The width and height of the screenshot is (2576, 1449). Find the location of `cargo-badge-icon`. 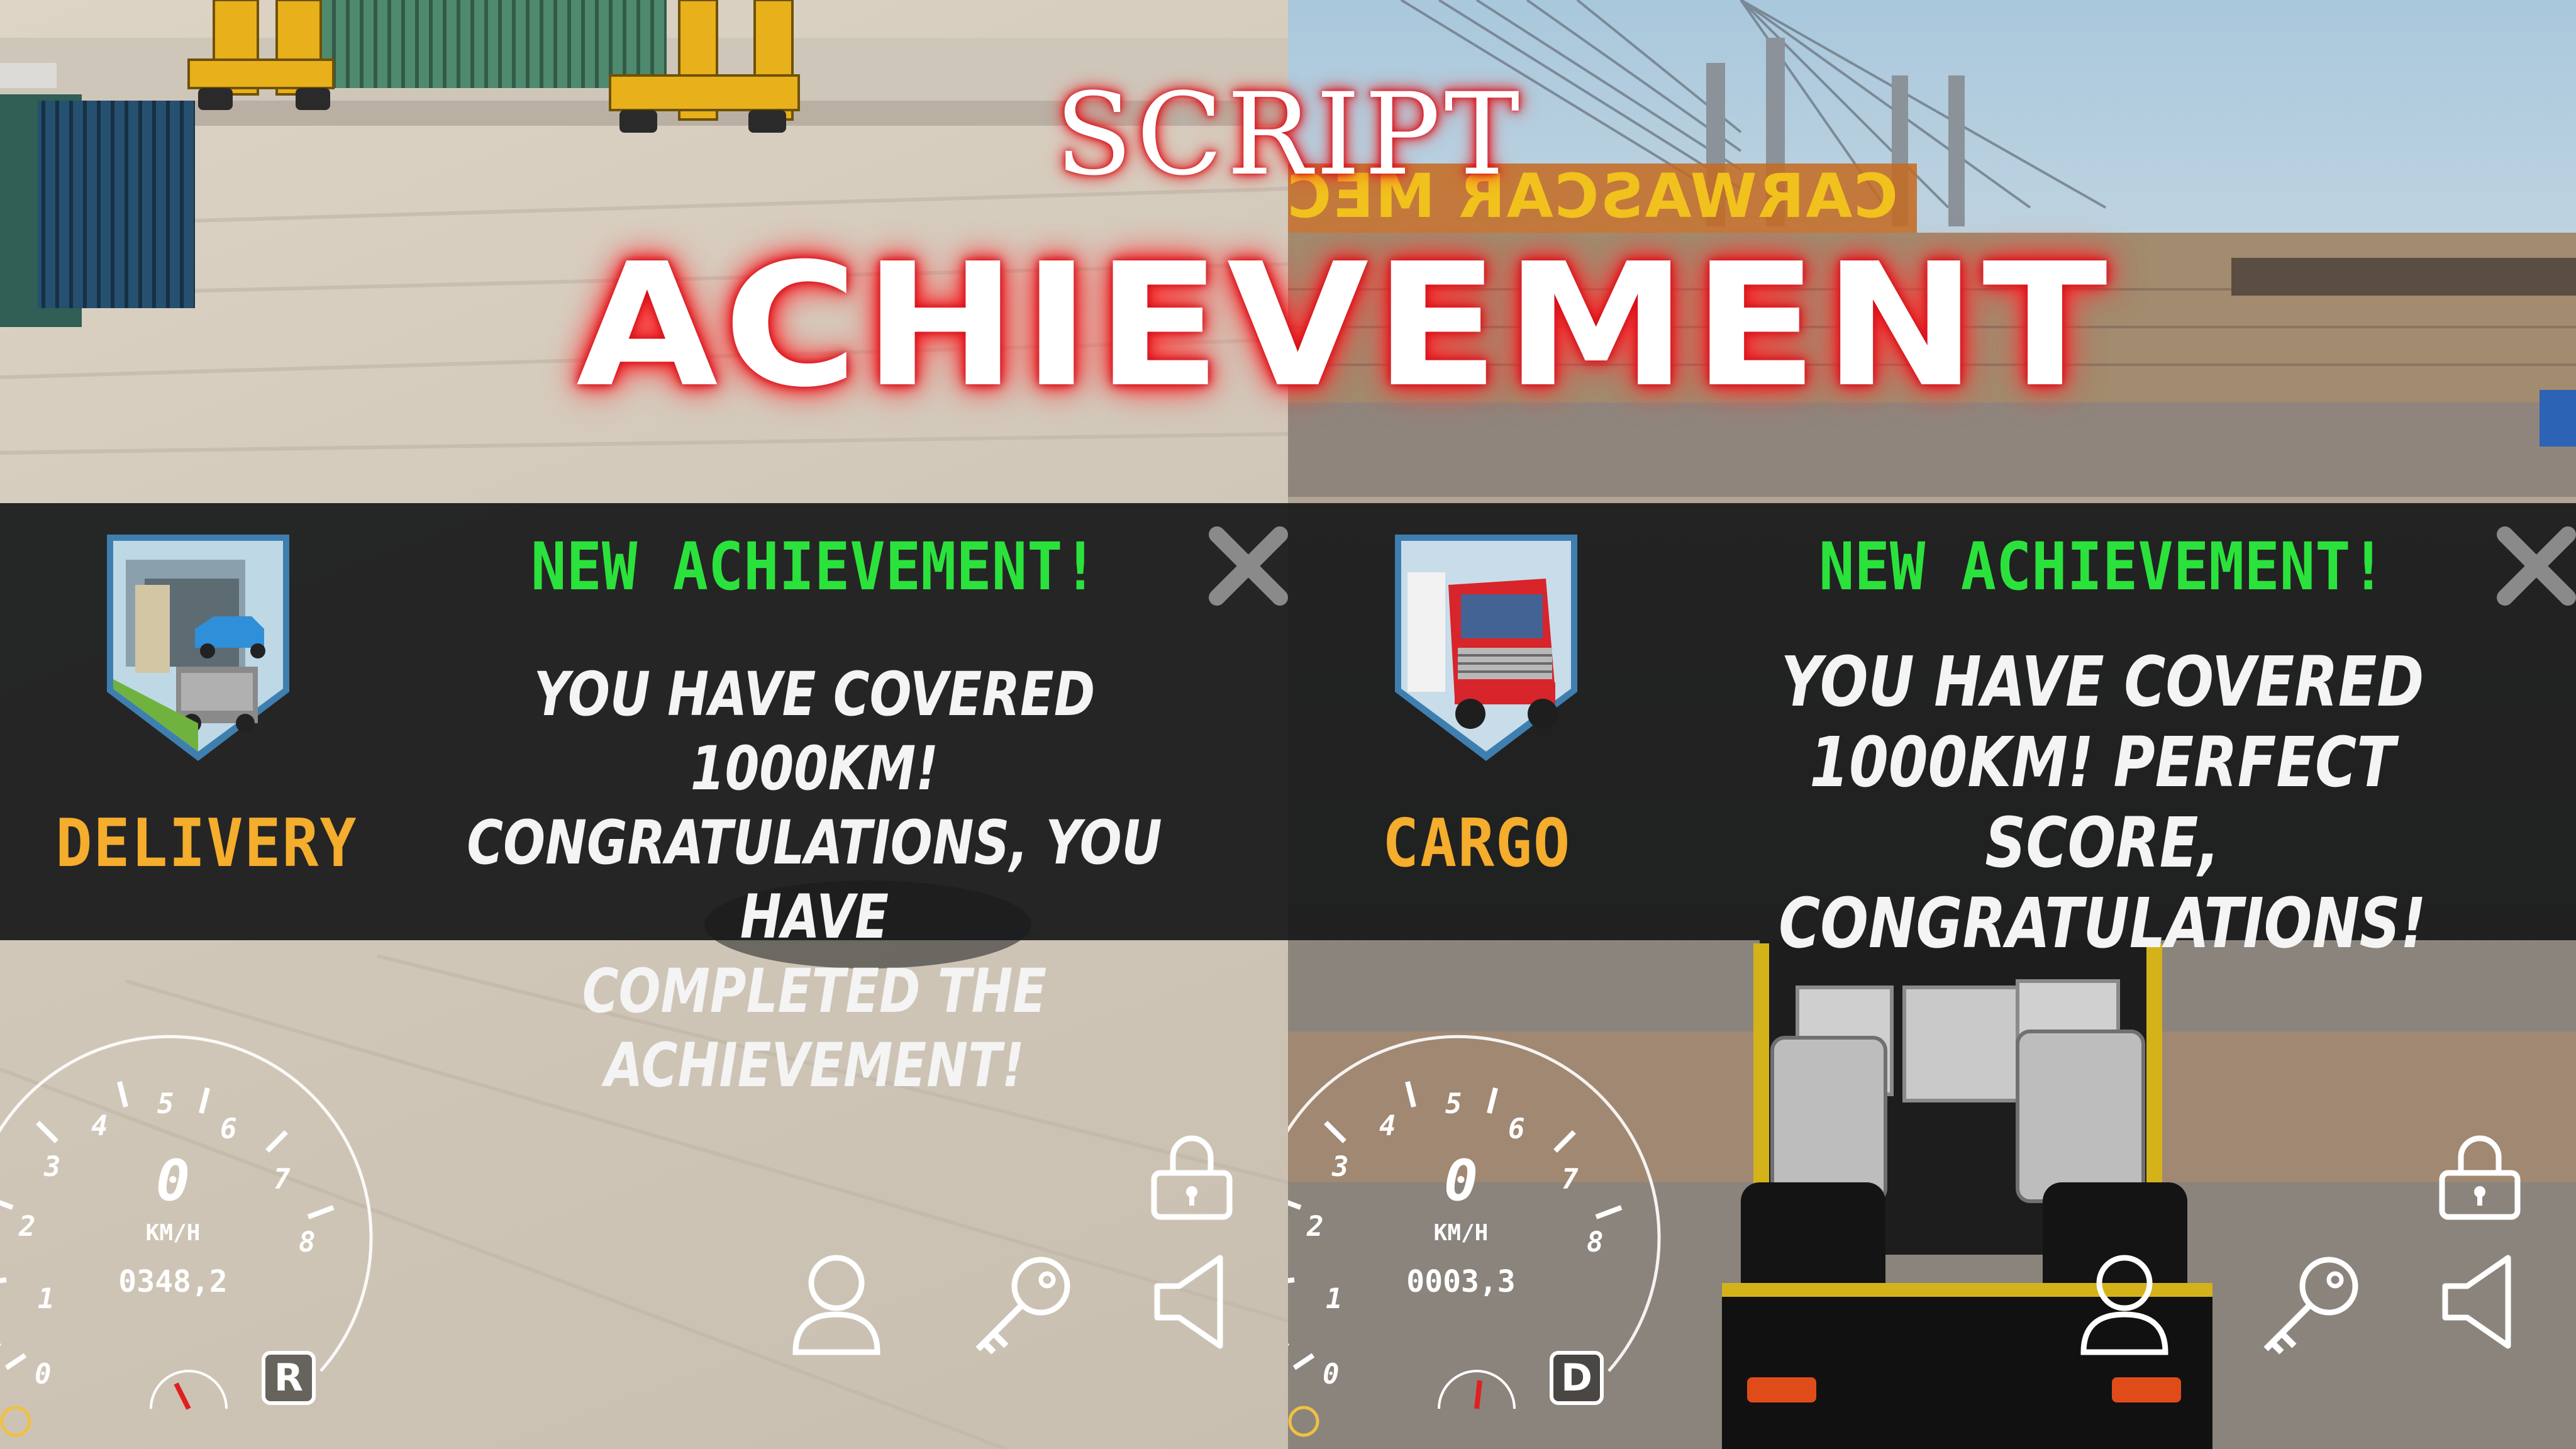

cargo-badge-icon is located at coordinates (1486, 648).